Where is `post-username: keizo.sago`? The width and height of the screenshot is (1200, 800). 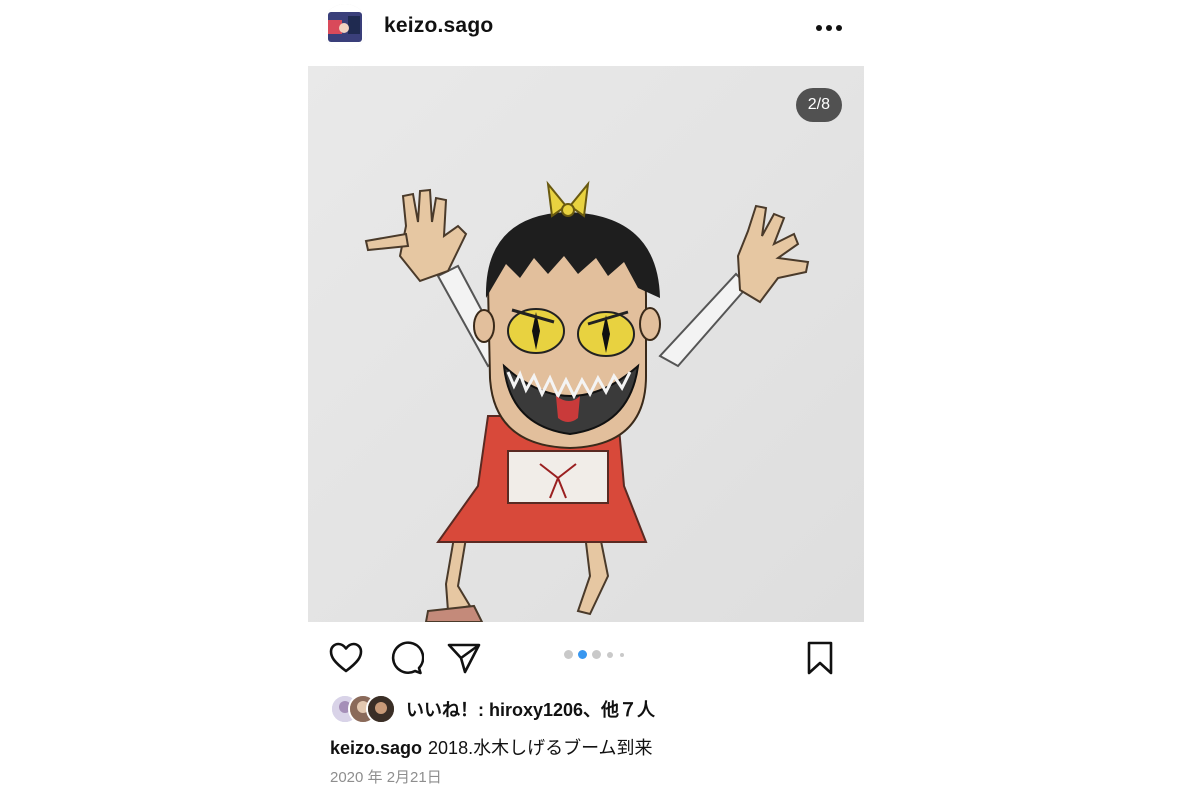 post-username: keizo.sago is located at coordinates (438, 26).